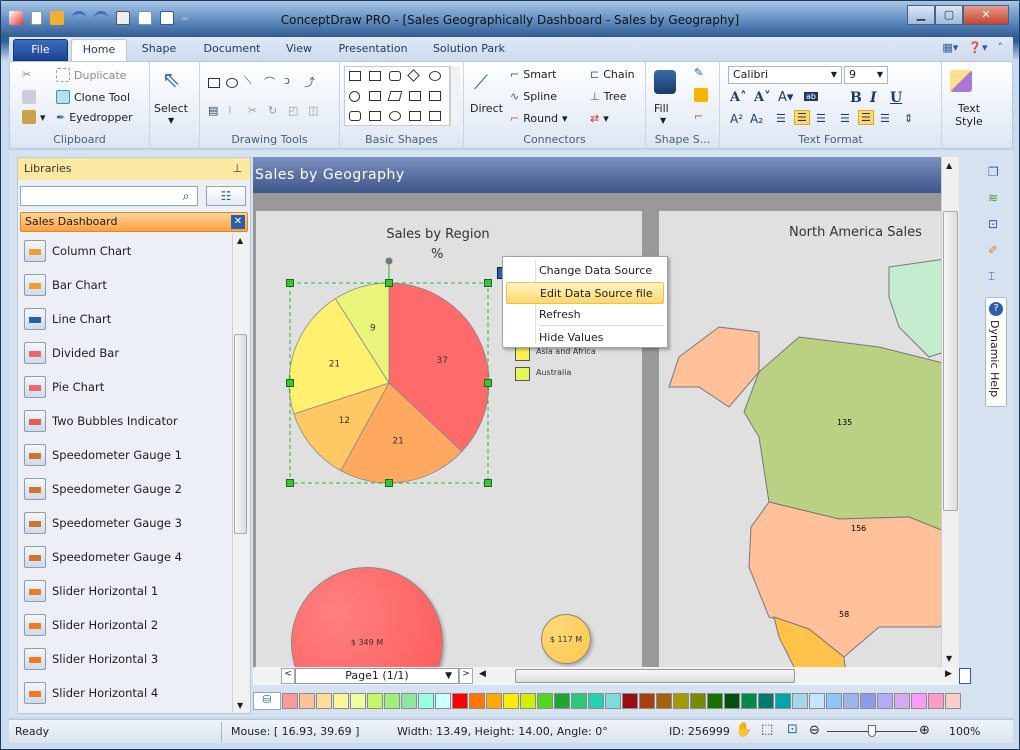 The height and width of the screenshot is (750, 1020). Describe the element at coordinates (40, 50) in the screenshot. I see `tab-file: File` at that location.